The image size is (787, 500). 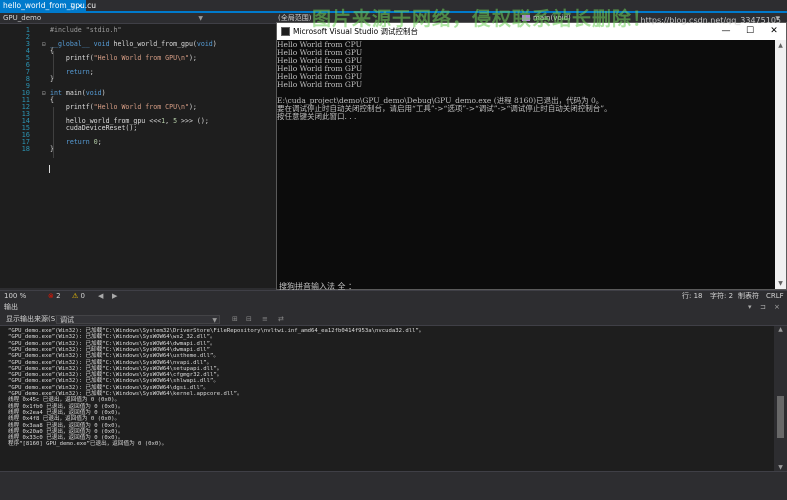 I want to click on indent-mode: 制表符, so click(x=748, y=296).